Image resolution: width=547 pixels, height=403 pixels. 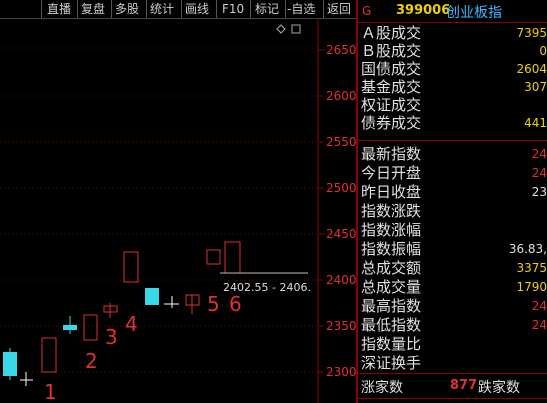 What do you see at coordinates (454, 249) in the screenshot?
I see `quote-row: 指数振幅 36.83,` at bounding box center [454, 249].